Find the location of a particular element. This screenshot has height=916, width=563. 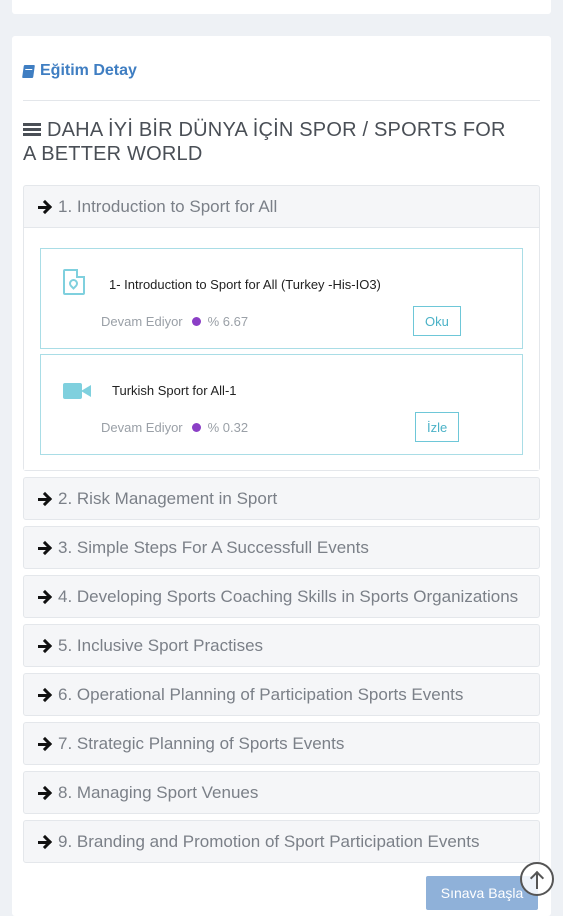

module-item: 2. Risk Management in Sport is located at coordinates (281, 498).